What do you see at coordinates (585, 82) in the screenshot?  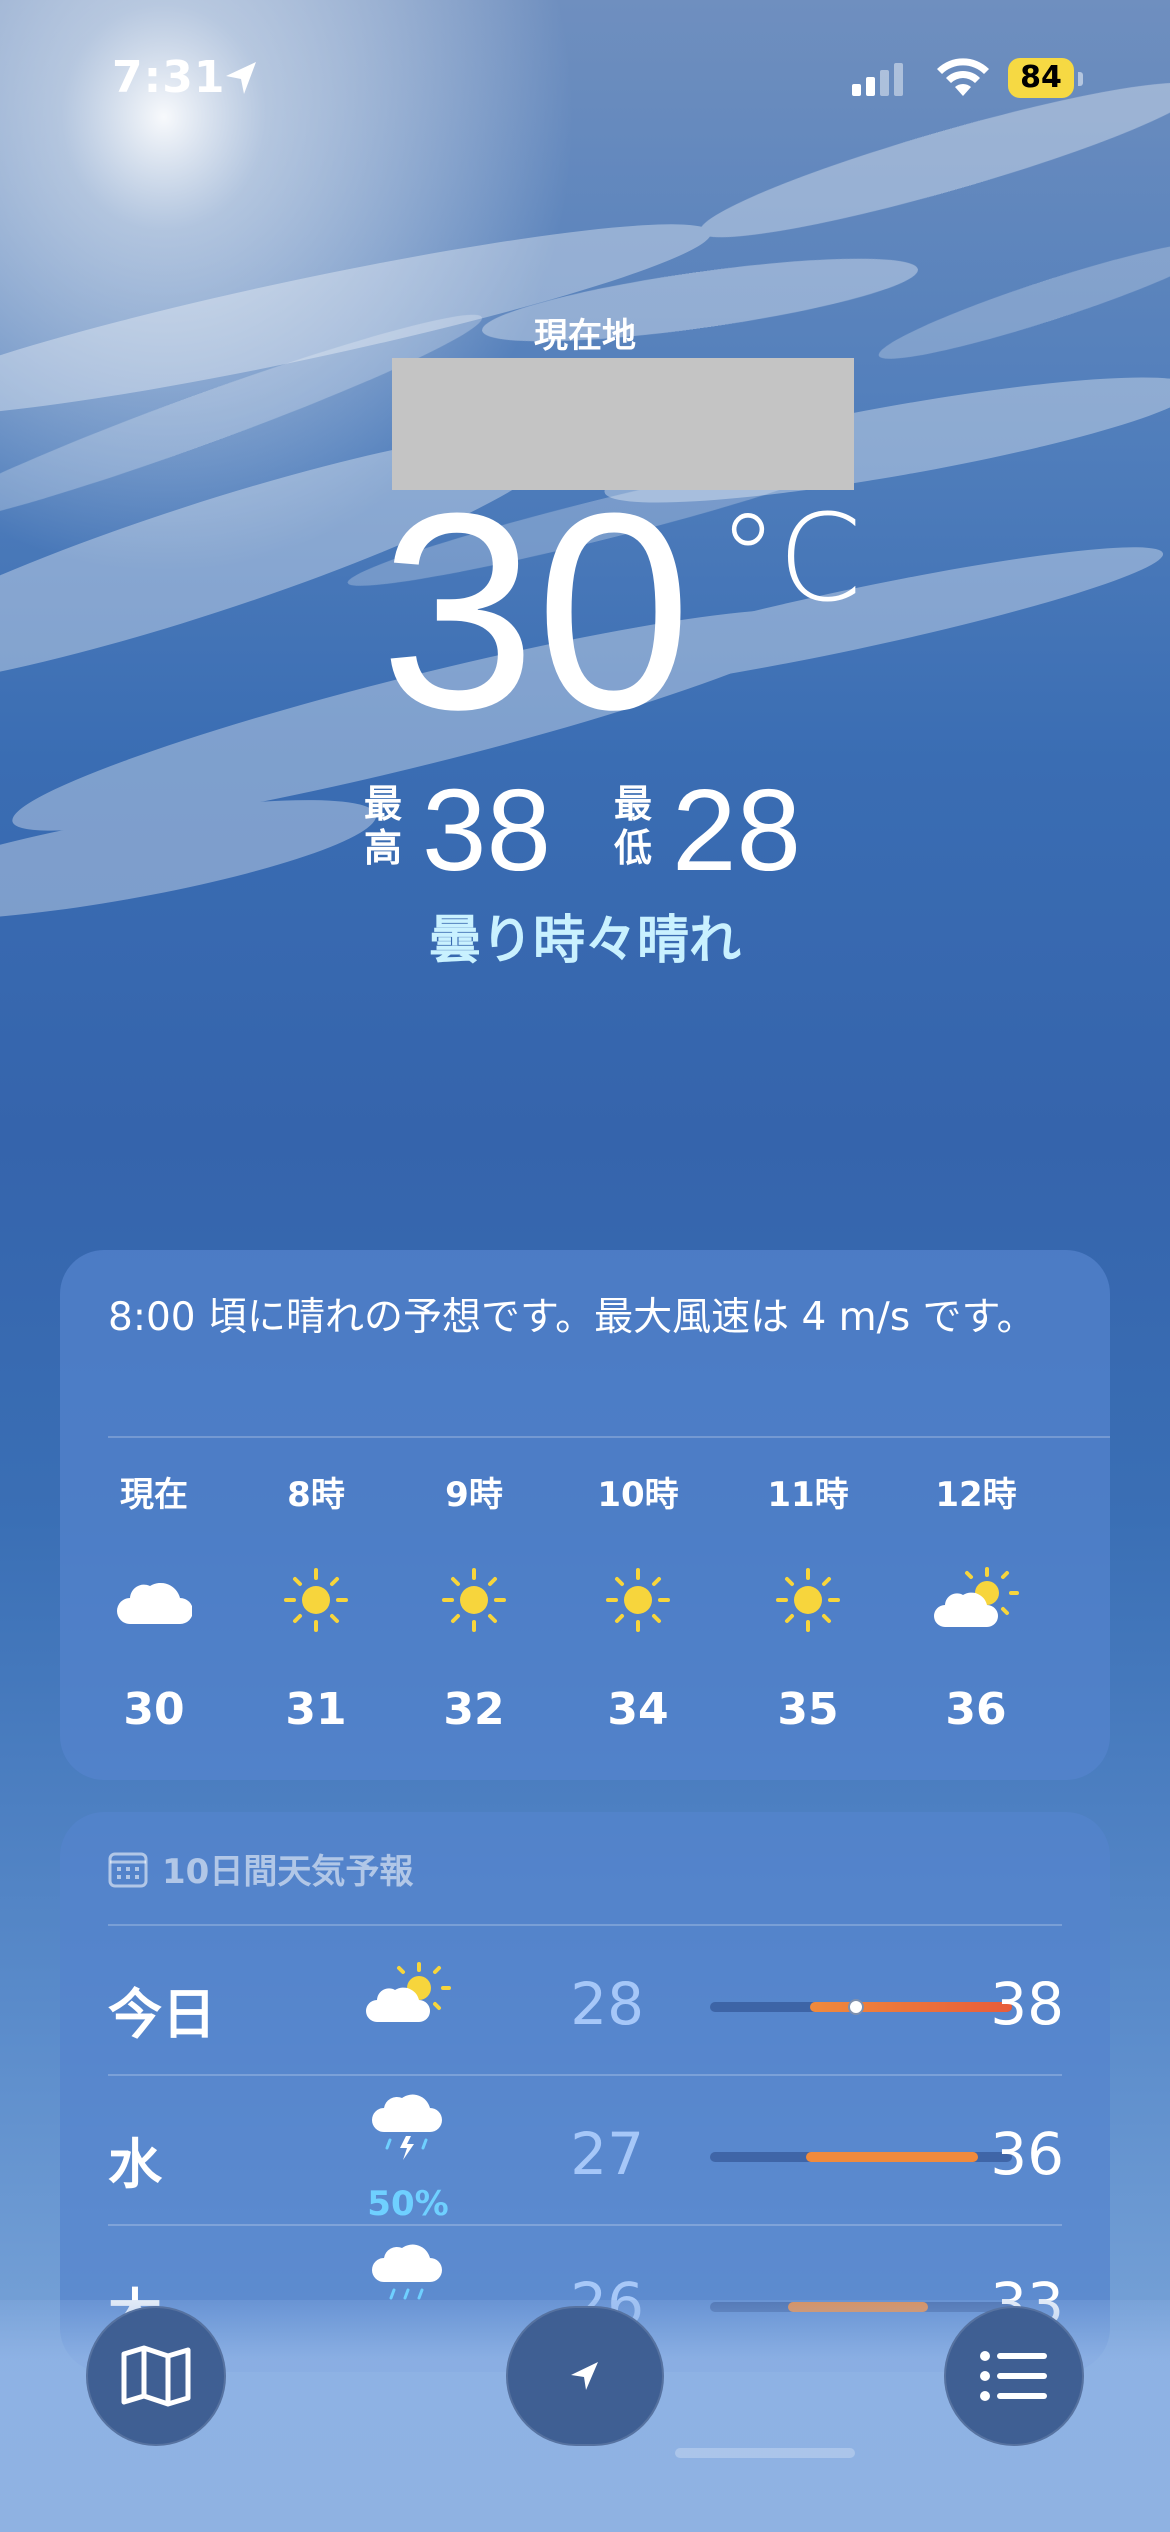 I see `status-bar: 7:31 84` at bounding box center [585, 82].